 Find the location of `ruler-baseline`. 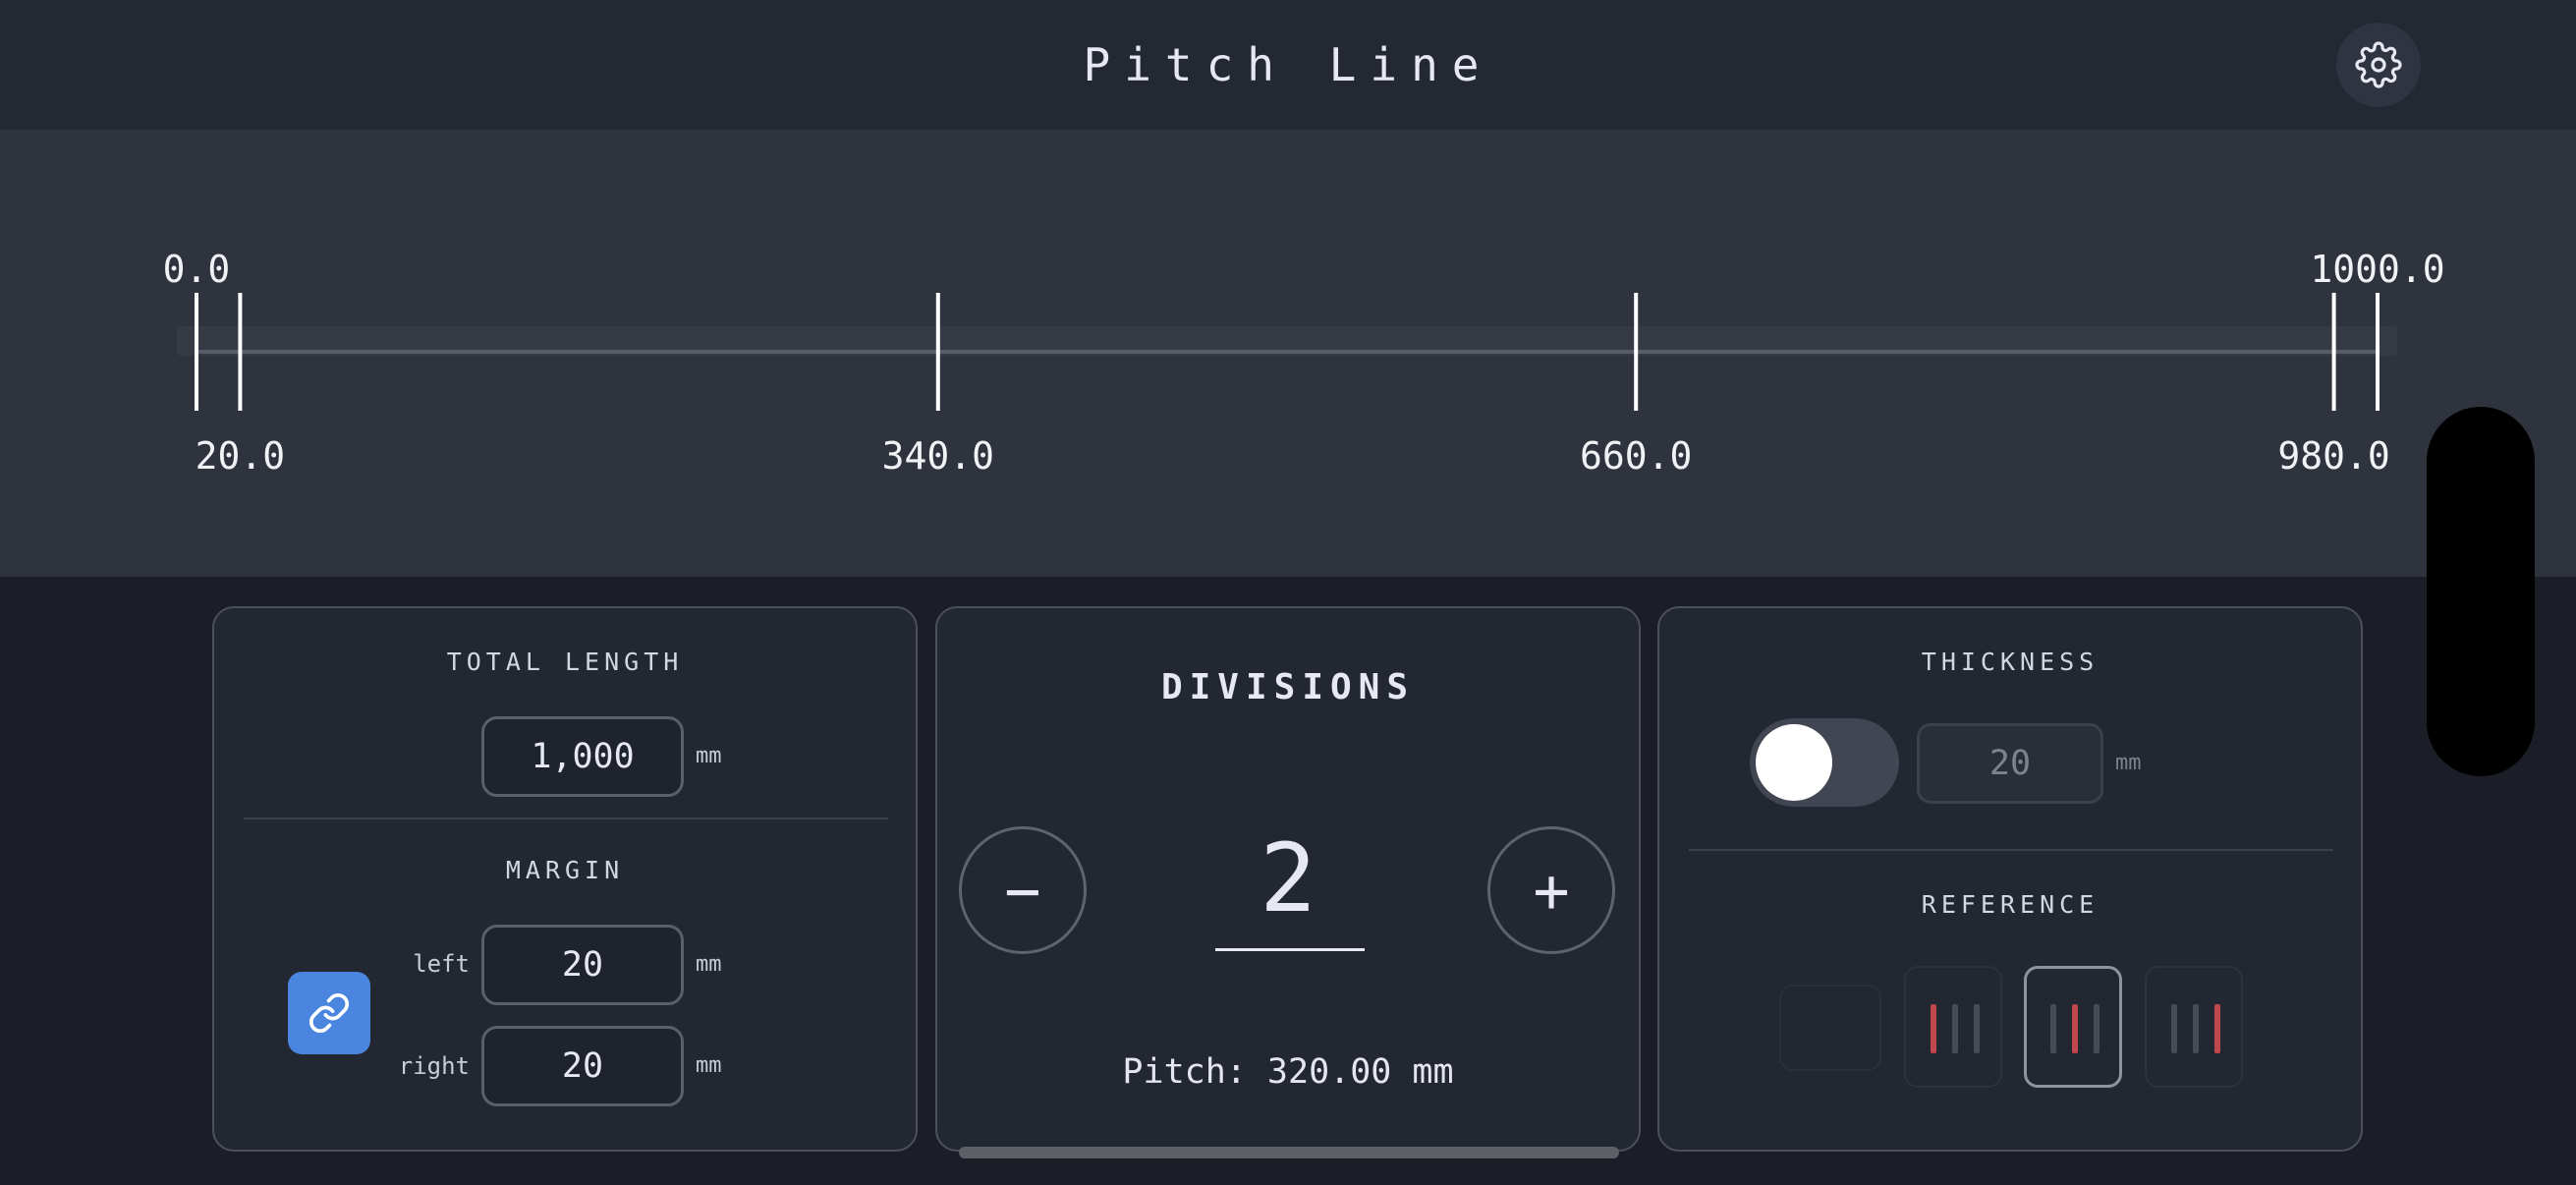

ruler-baseline is located at coordinates (1287, 352).